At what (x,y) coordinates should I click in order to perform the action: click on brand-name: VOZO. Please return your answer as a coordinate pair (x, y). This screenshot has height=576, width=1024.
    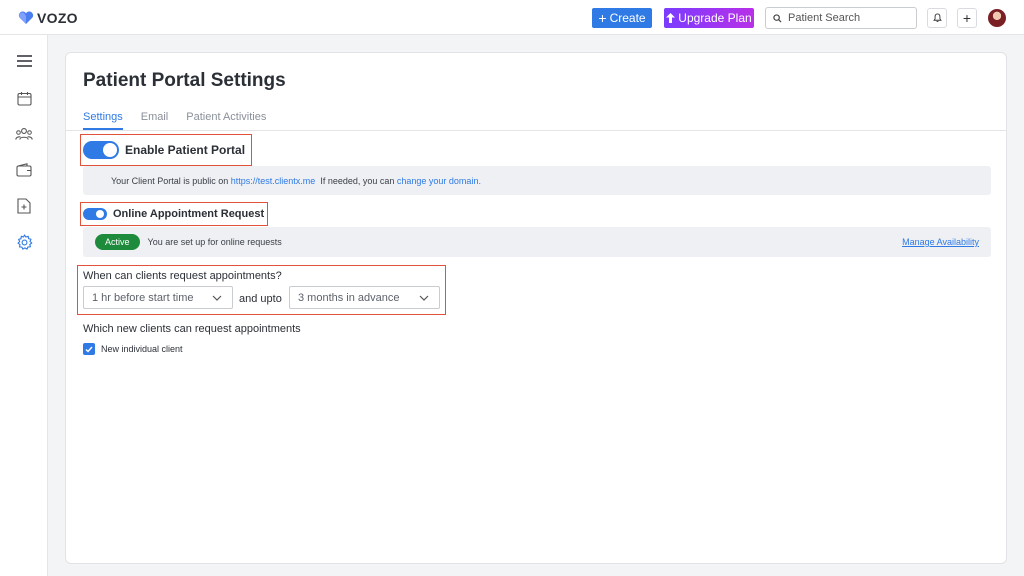
    Looking at the image, I should click on (57, 18).